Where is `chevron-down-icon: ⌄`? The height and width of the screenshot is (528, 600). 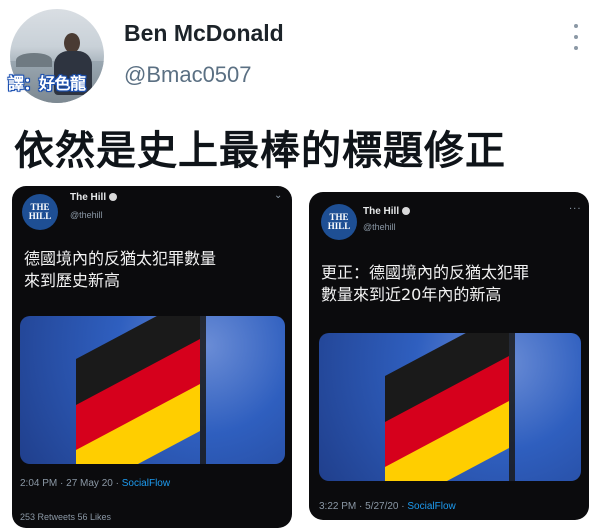
chevron-down-icon: ⌄ is located at coordinates (278, 195).